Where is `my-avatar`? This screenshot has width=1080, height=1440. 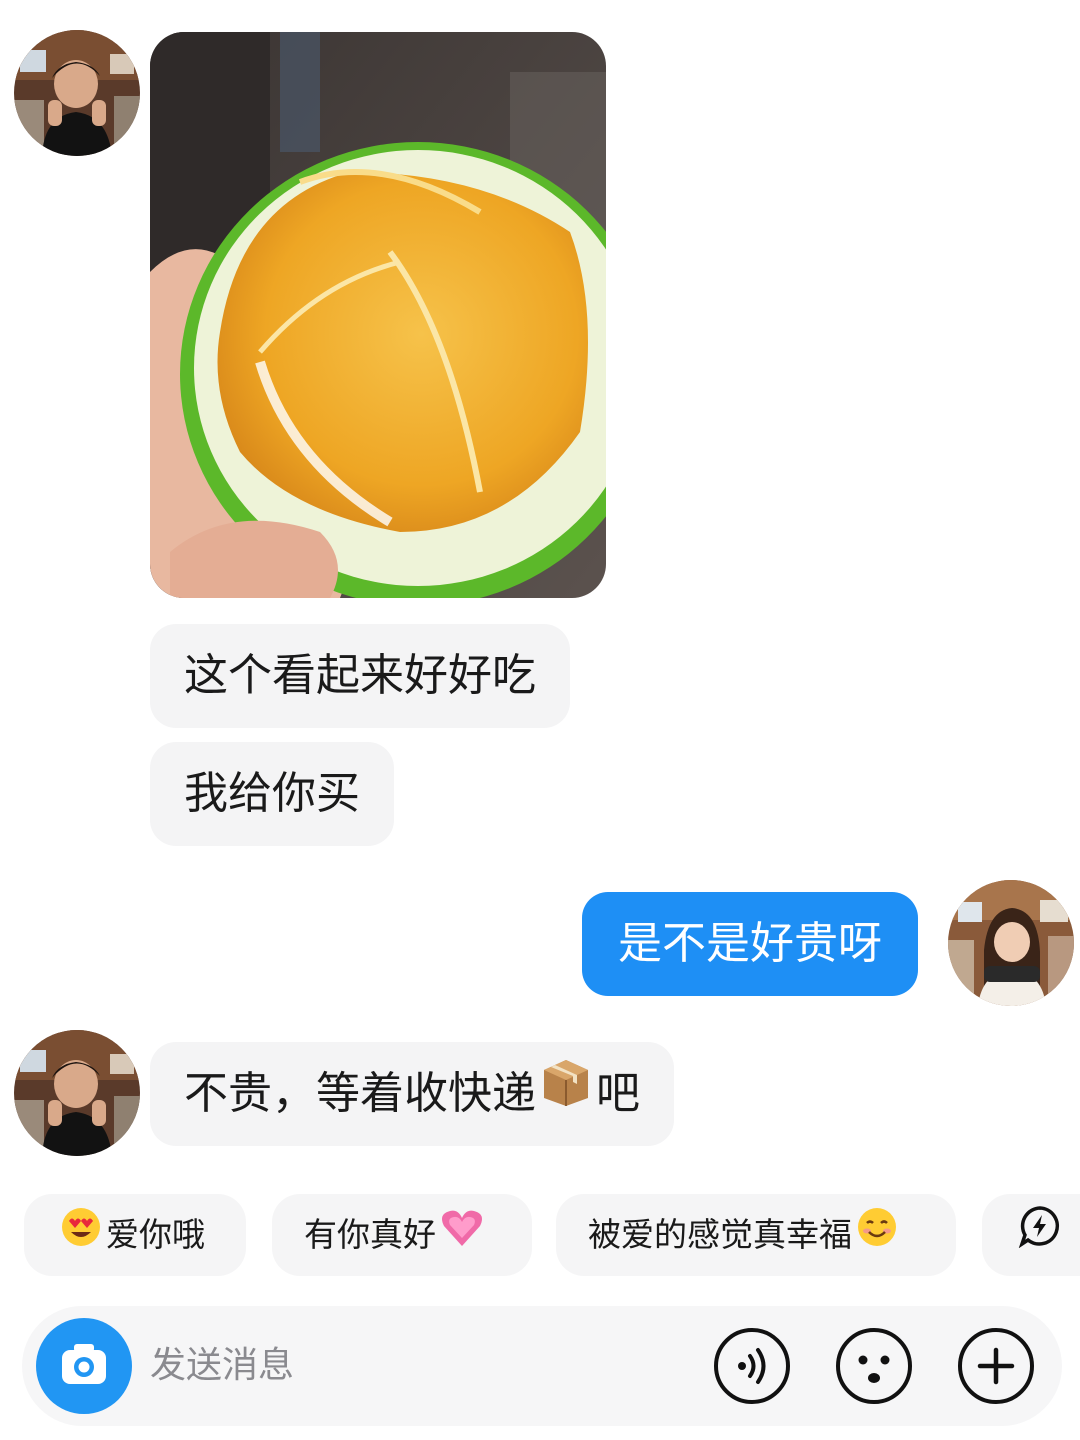
my-avatar is located at coordinates (1011, 943).